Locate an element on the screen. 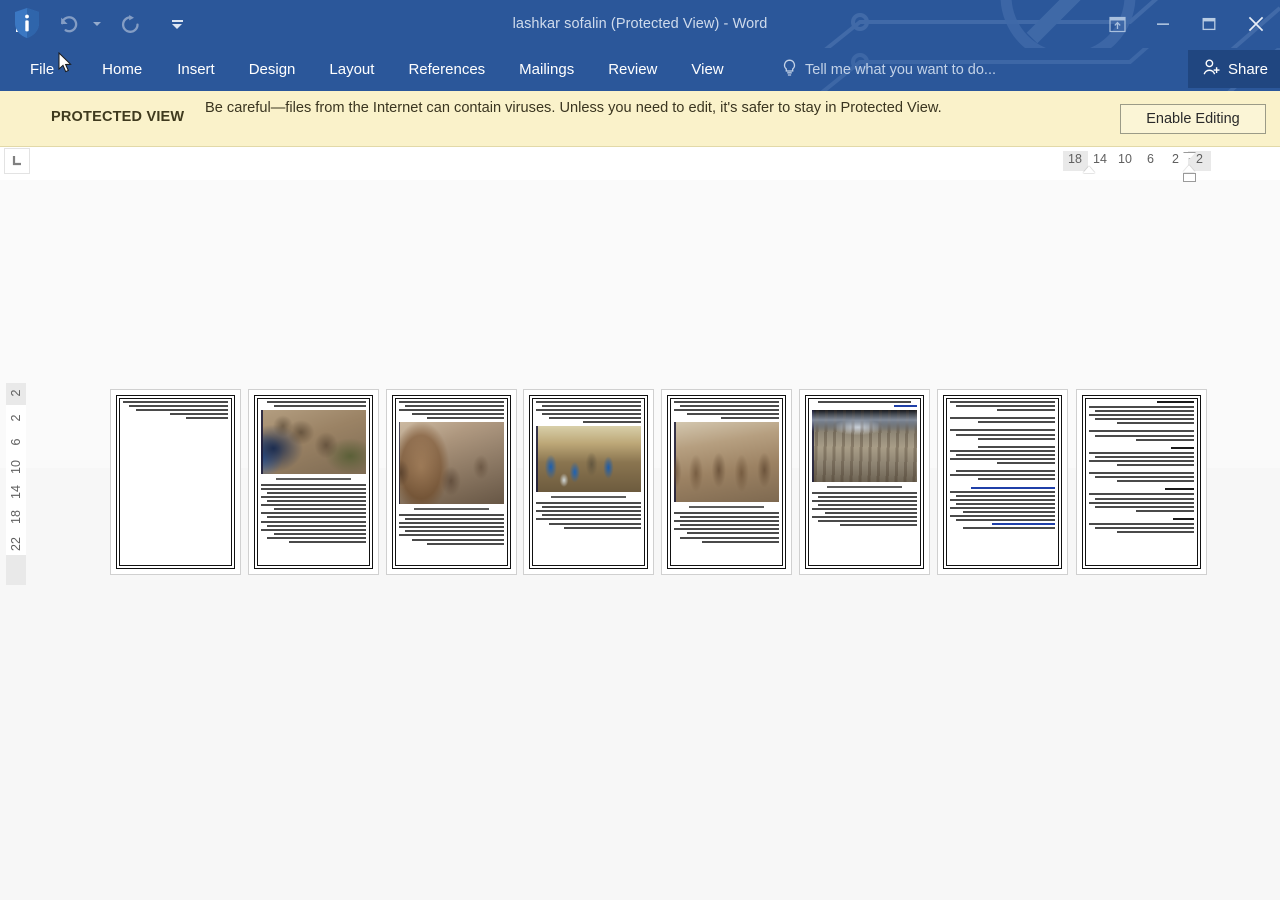 This screenshot has height=900, width=1280. tab-references: References is located at coordinates (446, 69).